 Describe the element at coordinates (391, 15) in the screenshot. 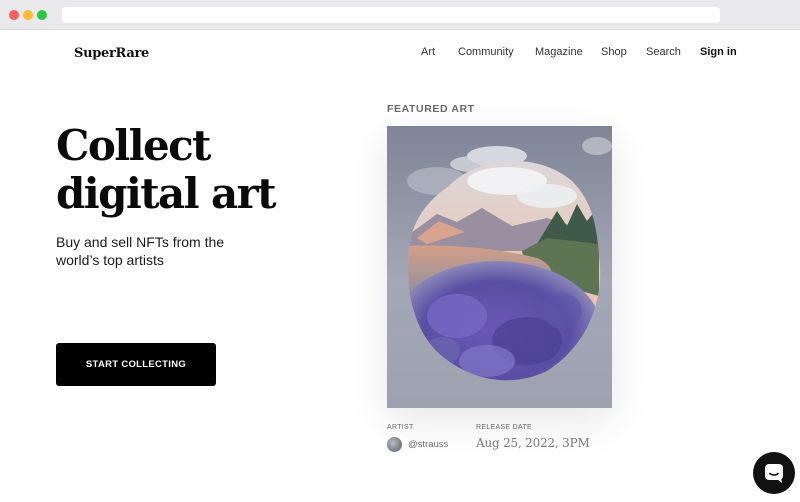

I see `address-bar` at that location.